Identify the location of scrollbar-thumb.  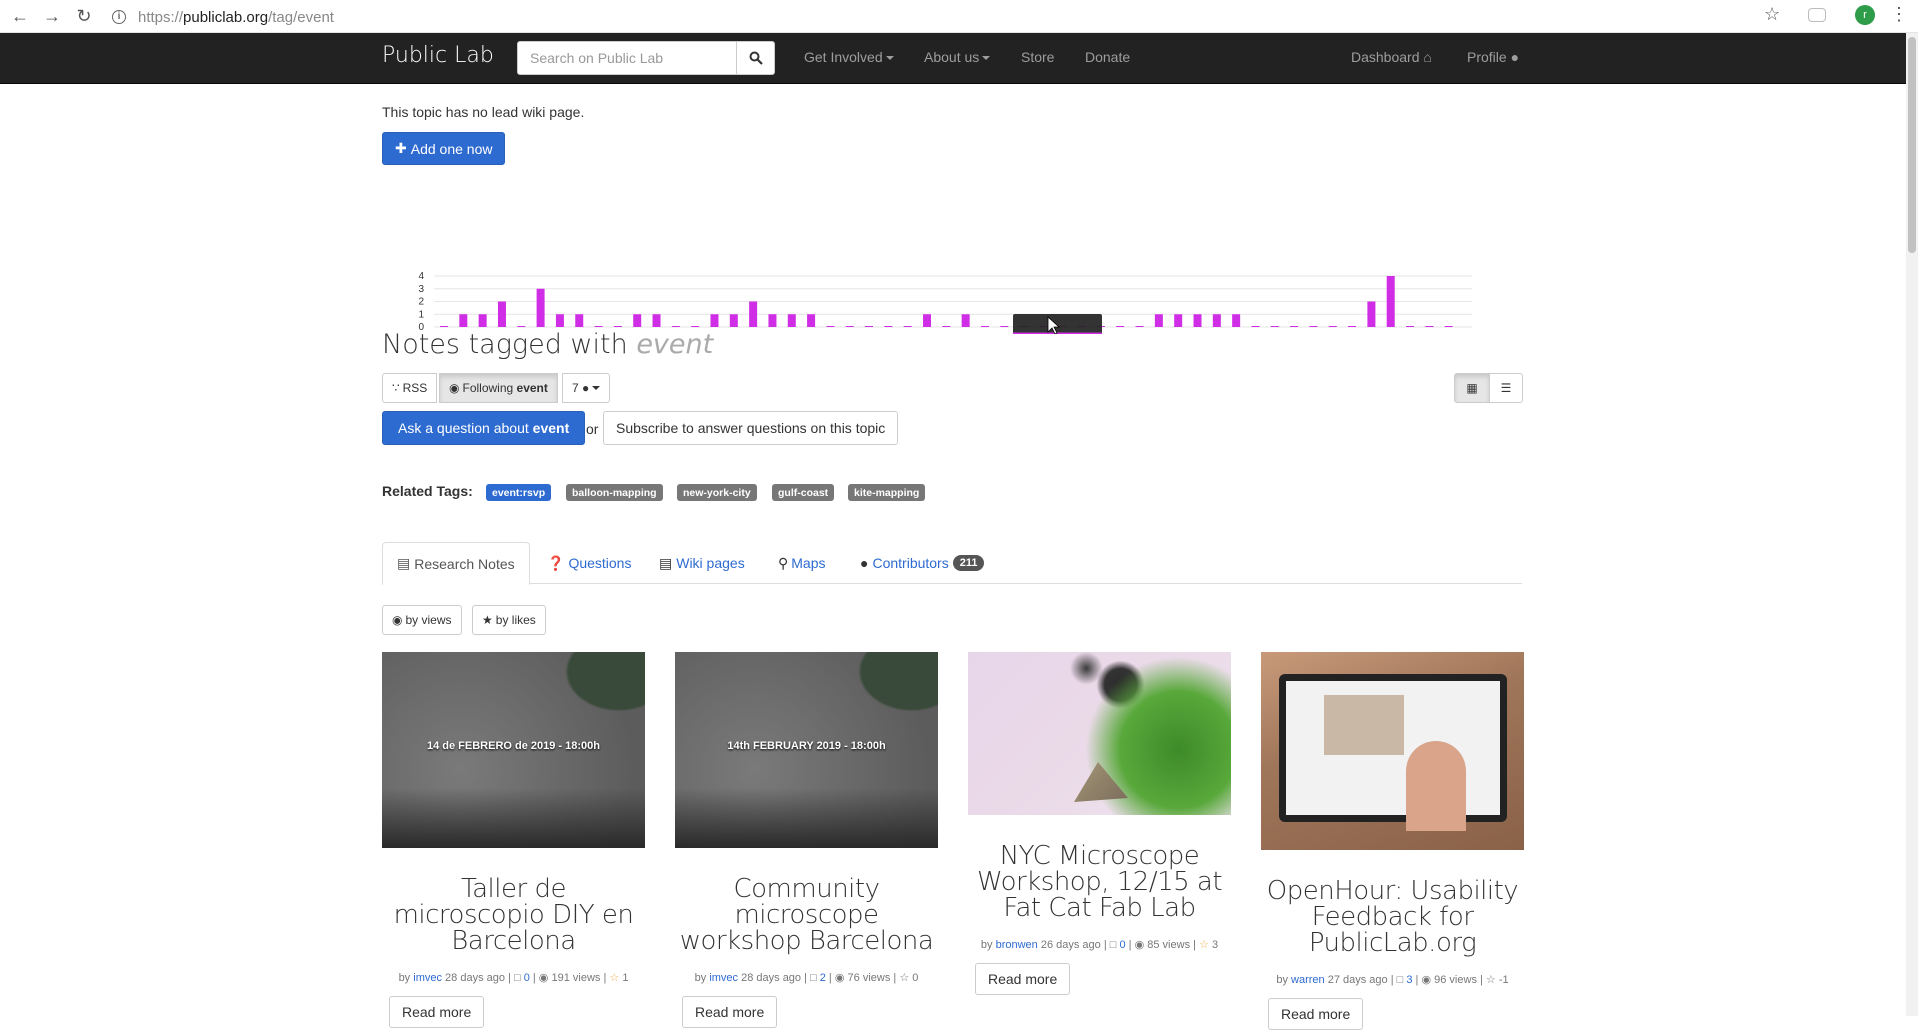
(1912, 145).